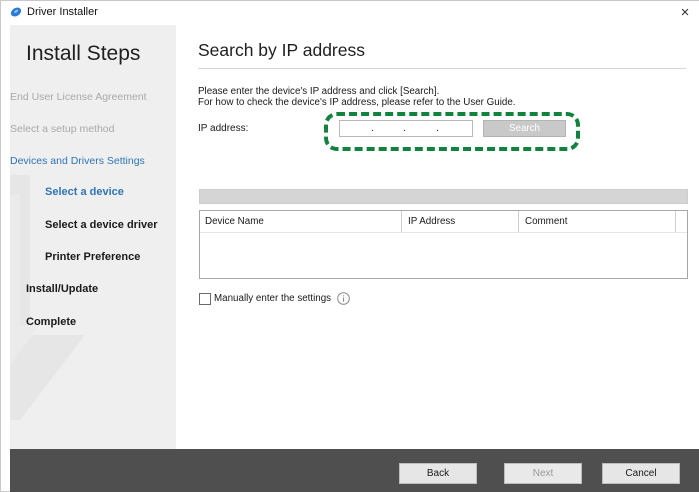  What do you see at coordinates (62, 12) in the screenshot?
I see `window-title: Driver Installer` at bounding box center [62, 12].